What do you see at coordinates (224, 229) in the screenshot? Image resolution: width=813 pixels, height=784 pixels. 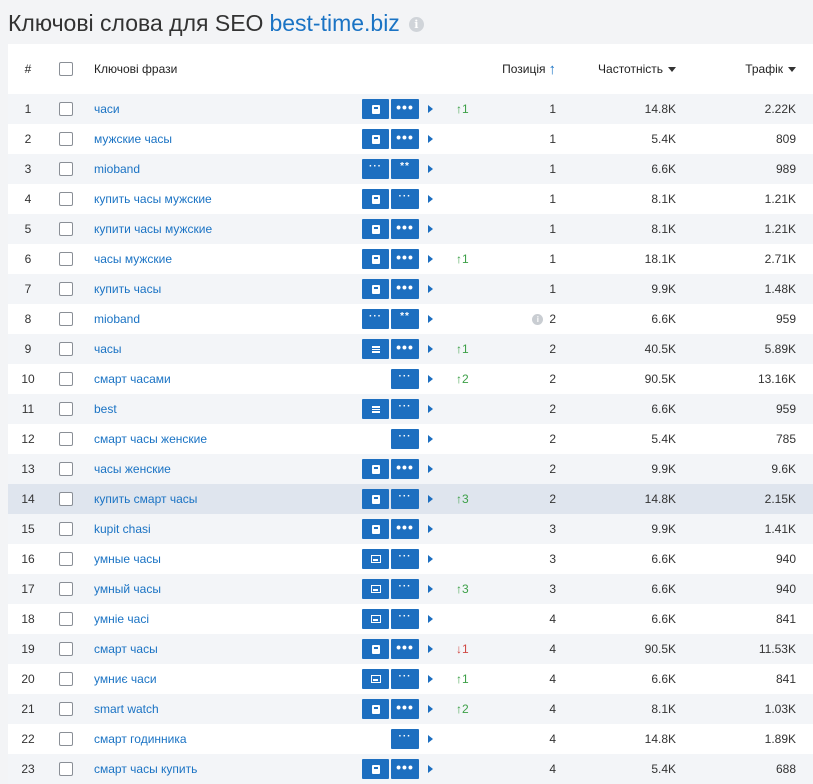 I see `keyword-link: купити часы мужские` at bounding box center [224, 229].